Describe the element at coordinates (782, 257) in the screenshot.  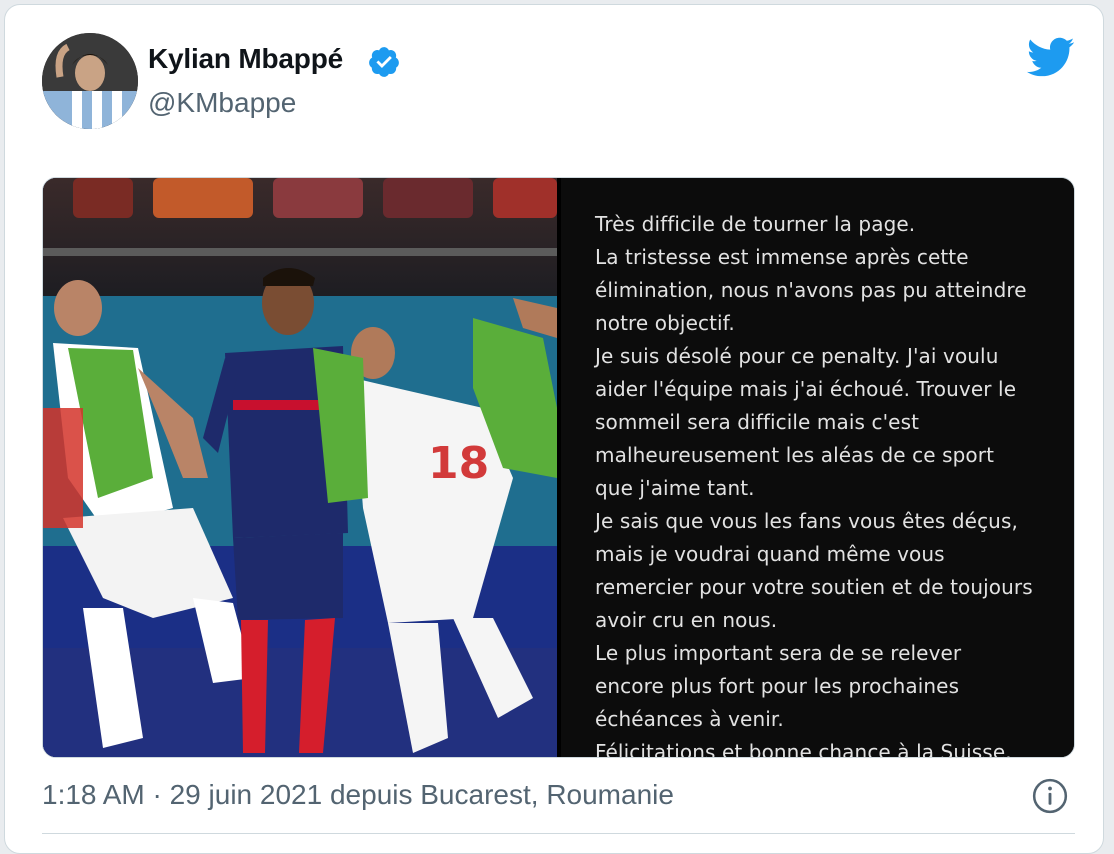
I see `statement-line: La tristesse est immense après cette` at that location.